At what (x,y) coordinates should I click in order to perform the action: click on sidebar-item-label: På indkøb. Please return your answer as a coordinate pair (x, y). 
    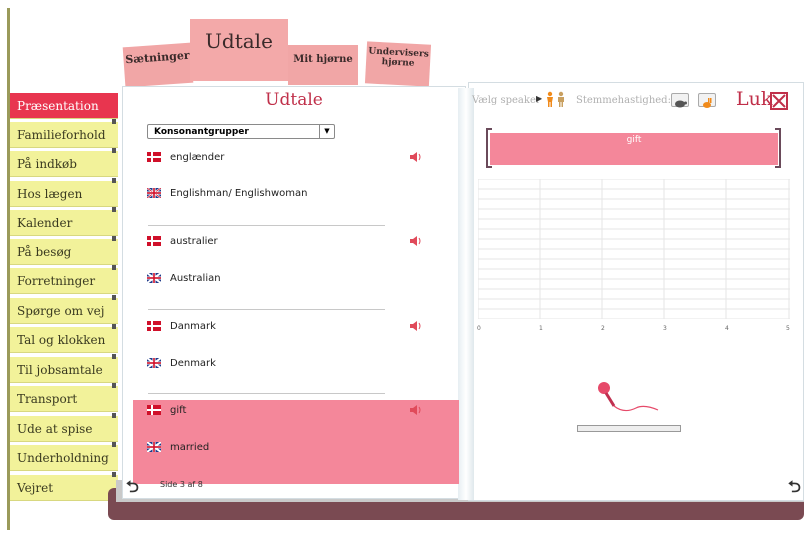
    Looking at the image, I should click on (47, 164).